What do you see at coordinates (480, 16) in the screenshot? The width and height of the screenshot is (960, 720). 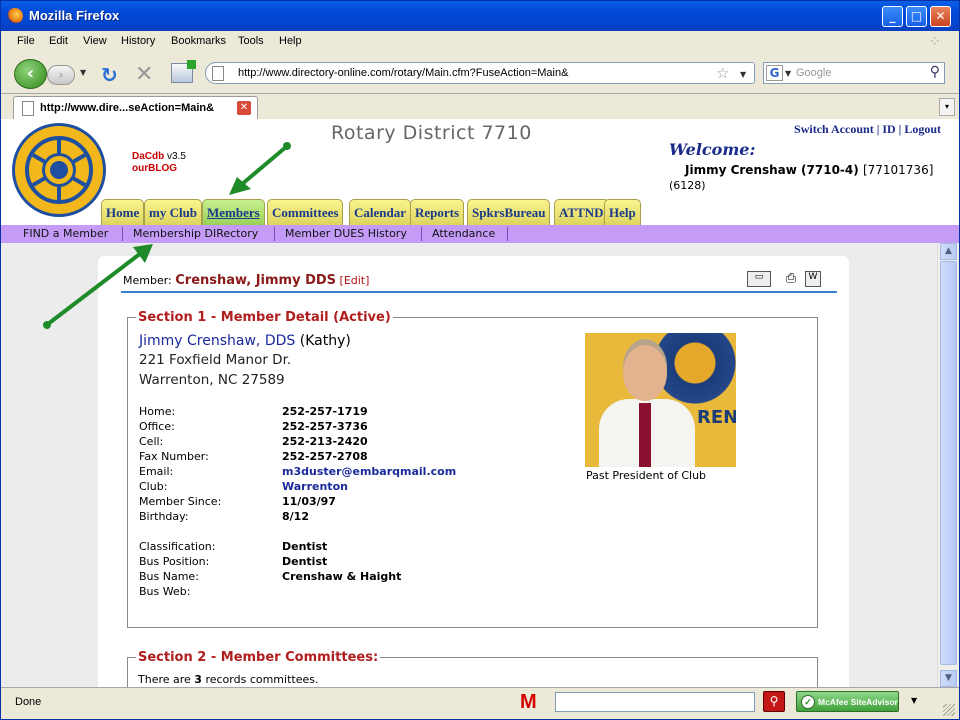 I see `title-bar: Mozilla Firefox _ □ ✕` at bounding box center [480, 16].